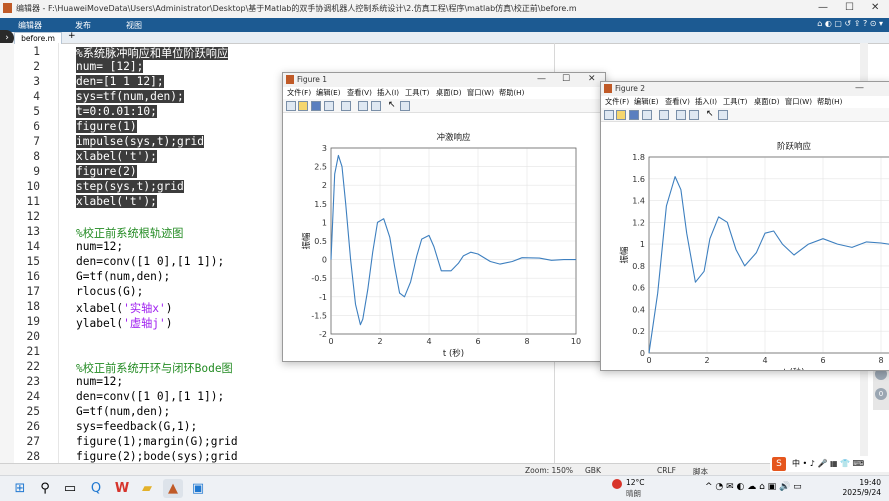 Image resolution: width=889 pixels, height=501 pixels. Describe the element at coordinates (320, 204) in the screenshot. I see `y-tick-label: 1.5` at that location.